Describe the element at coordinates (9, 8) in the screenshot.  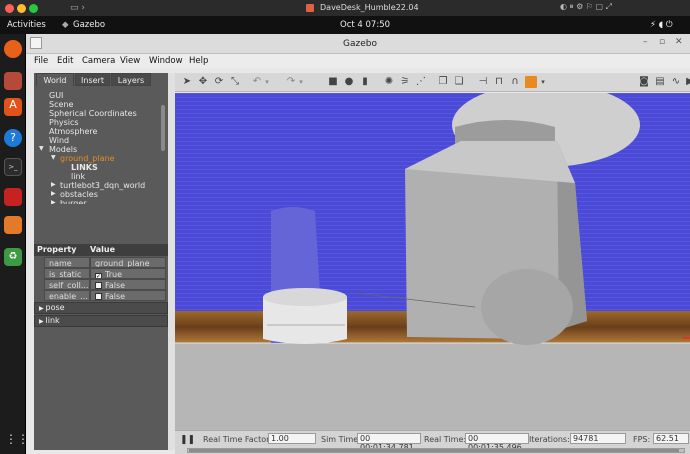
I see `close-dot-icon` at that location.